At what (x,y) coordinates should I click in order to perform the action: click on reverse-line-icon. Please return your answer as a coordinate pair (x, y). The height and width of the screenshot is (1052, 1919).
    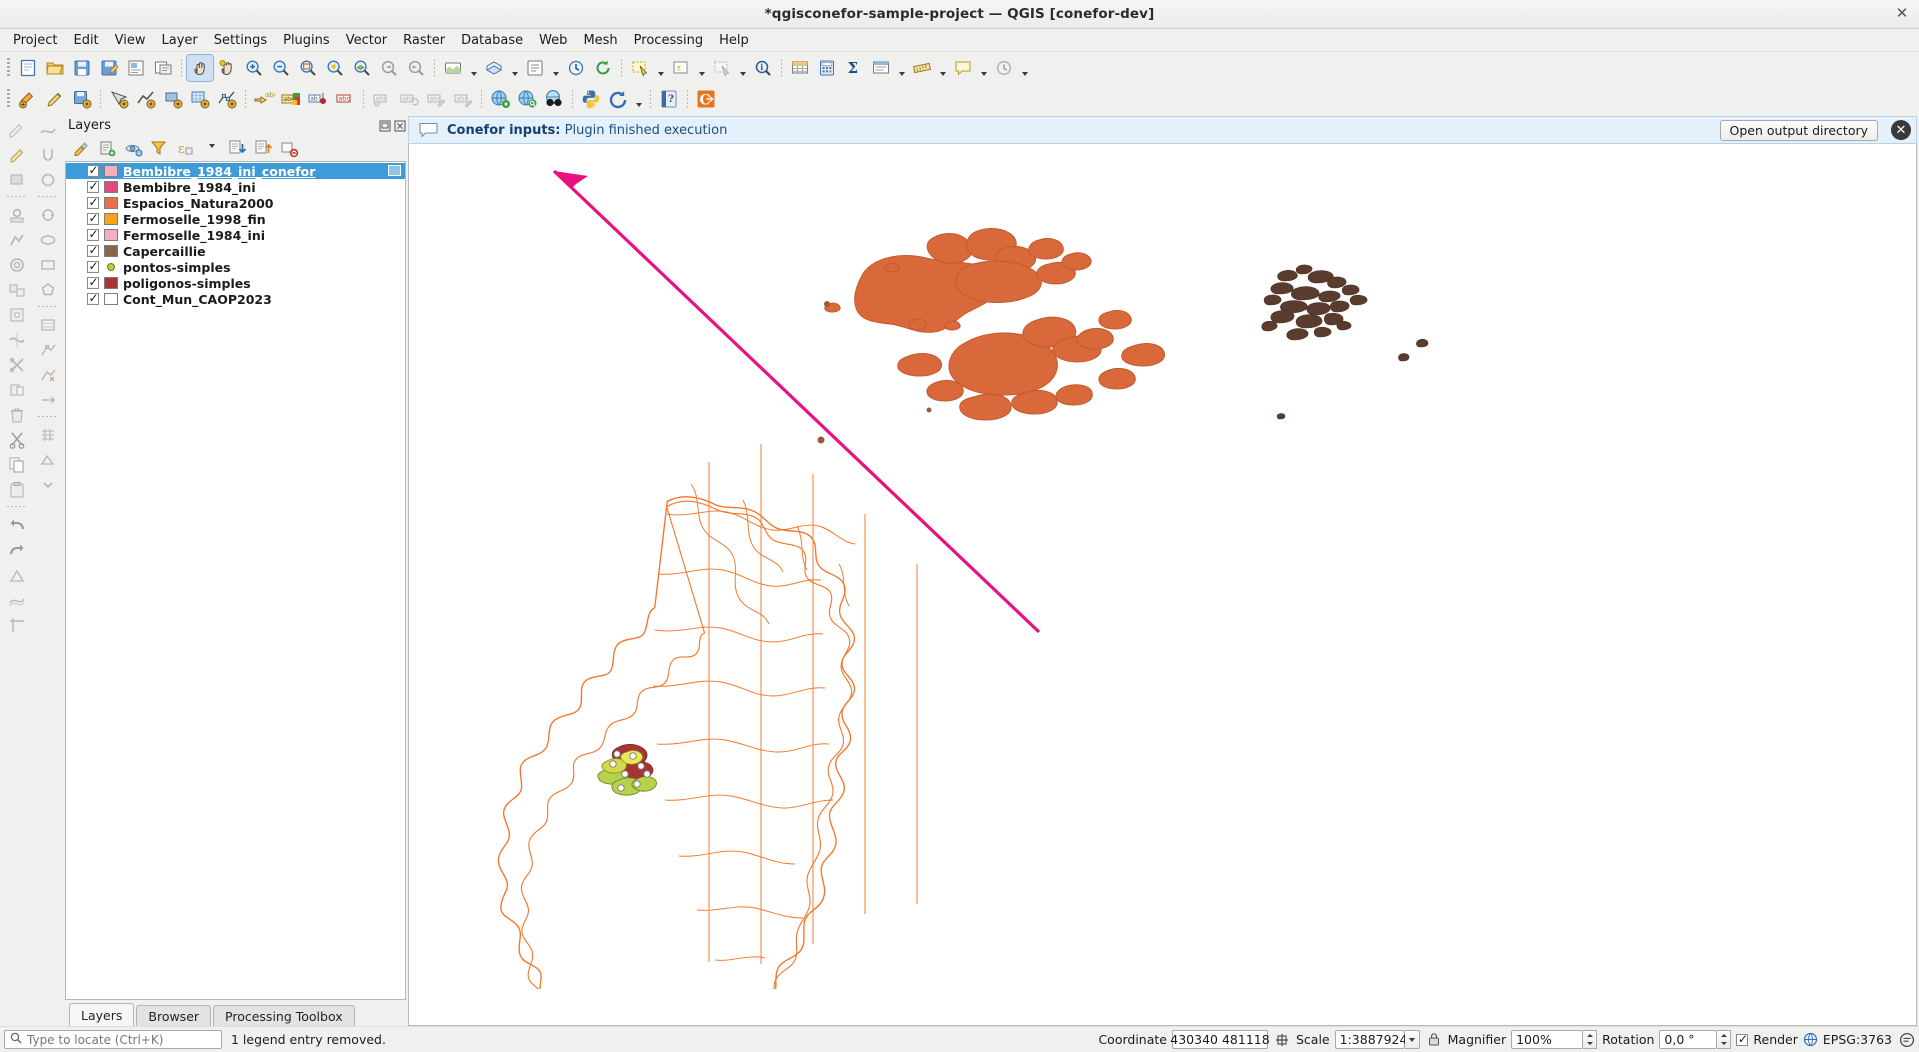
    Looking at the image, I should click on (48, 399).